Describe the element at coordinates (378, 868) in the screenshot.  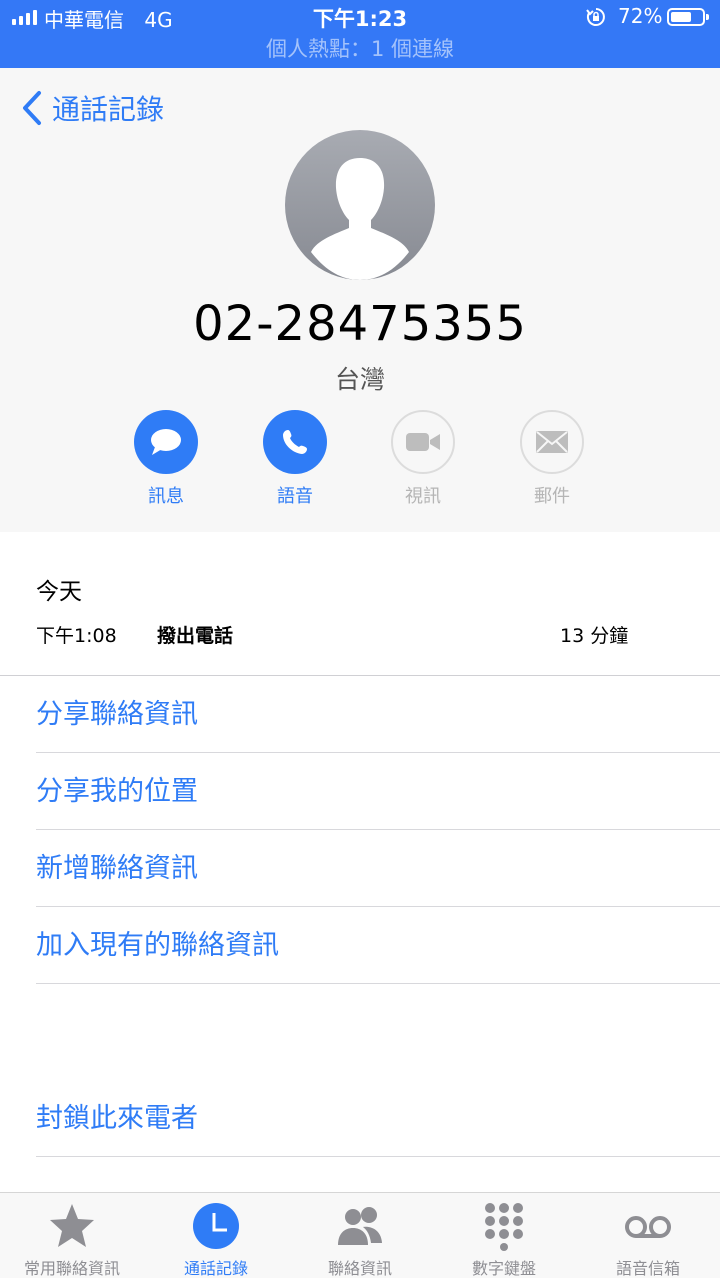
I see `create-contact-button: 新增聯絡資訊` at that location.